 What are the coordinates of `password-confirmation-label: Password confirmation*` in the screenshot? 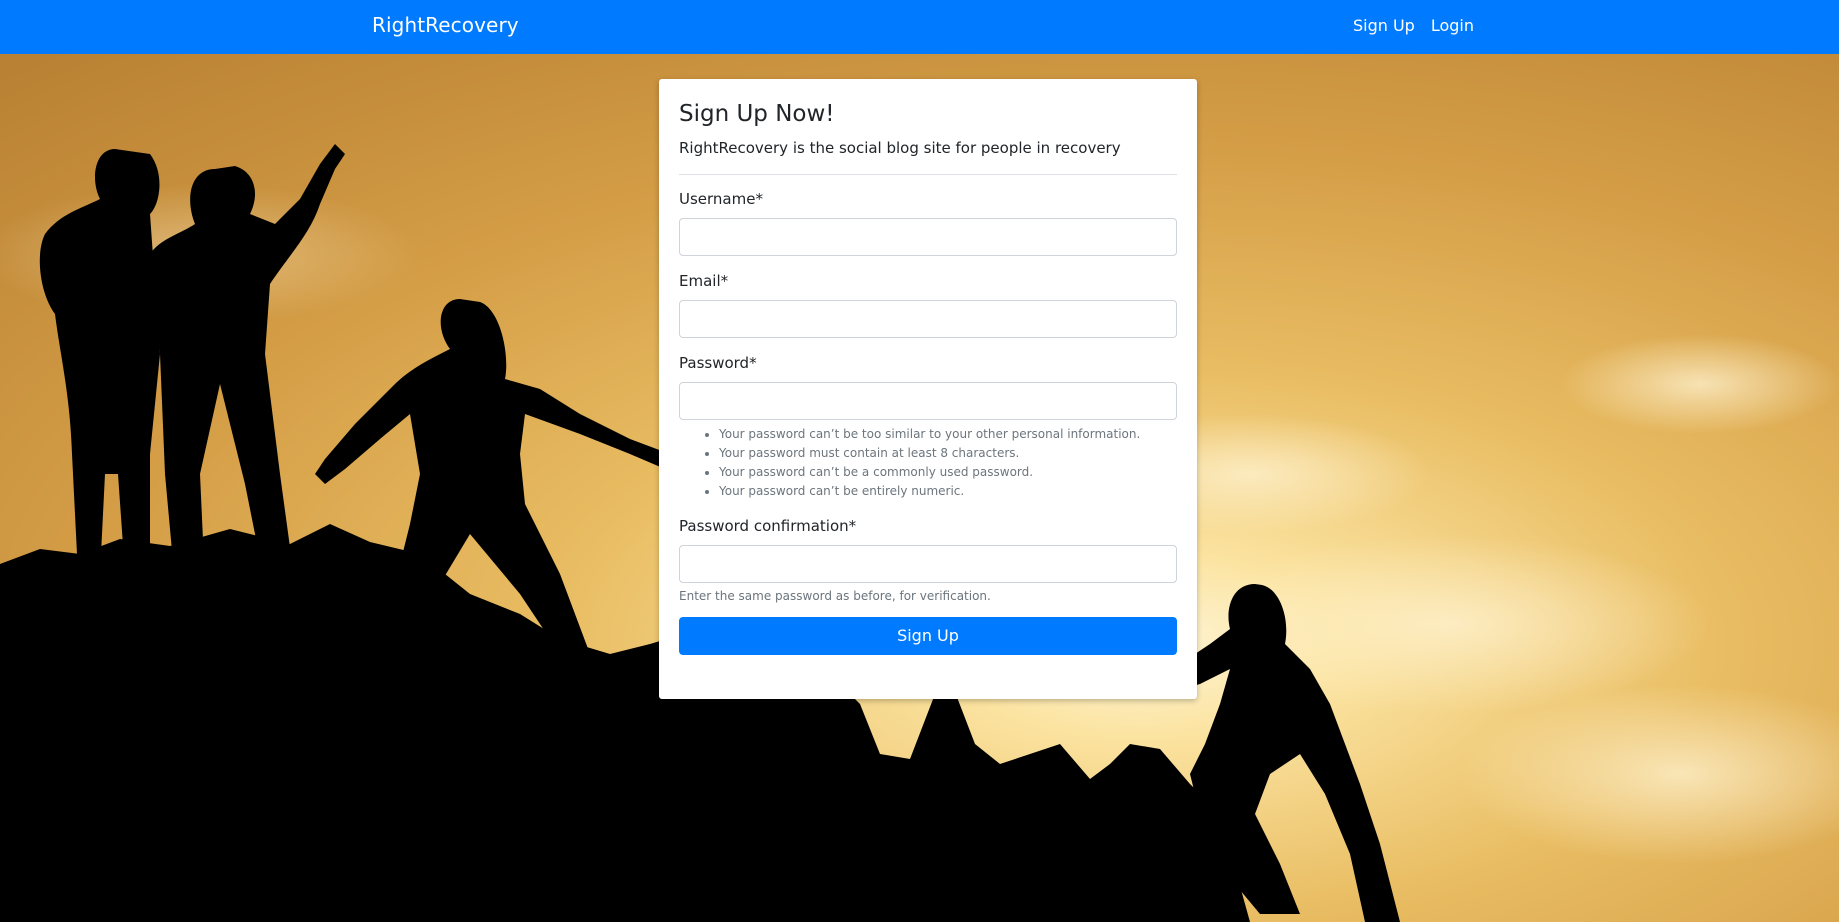 It's located at (768, 525).